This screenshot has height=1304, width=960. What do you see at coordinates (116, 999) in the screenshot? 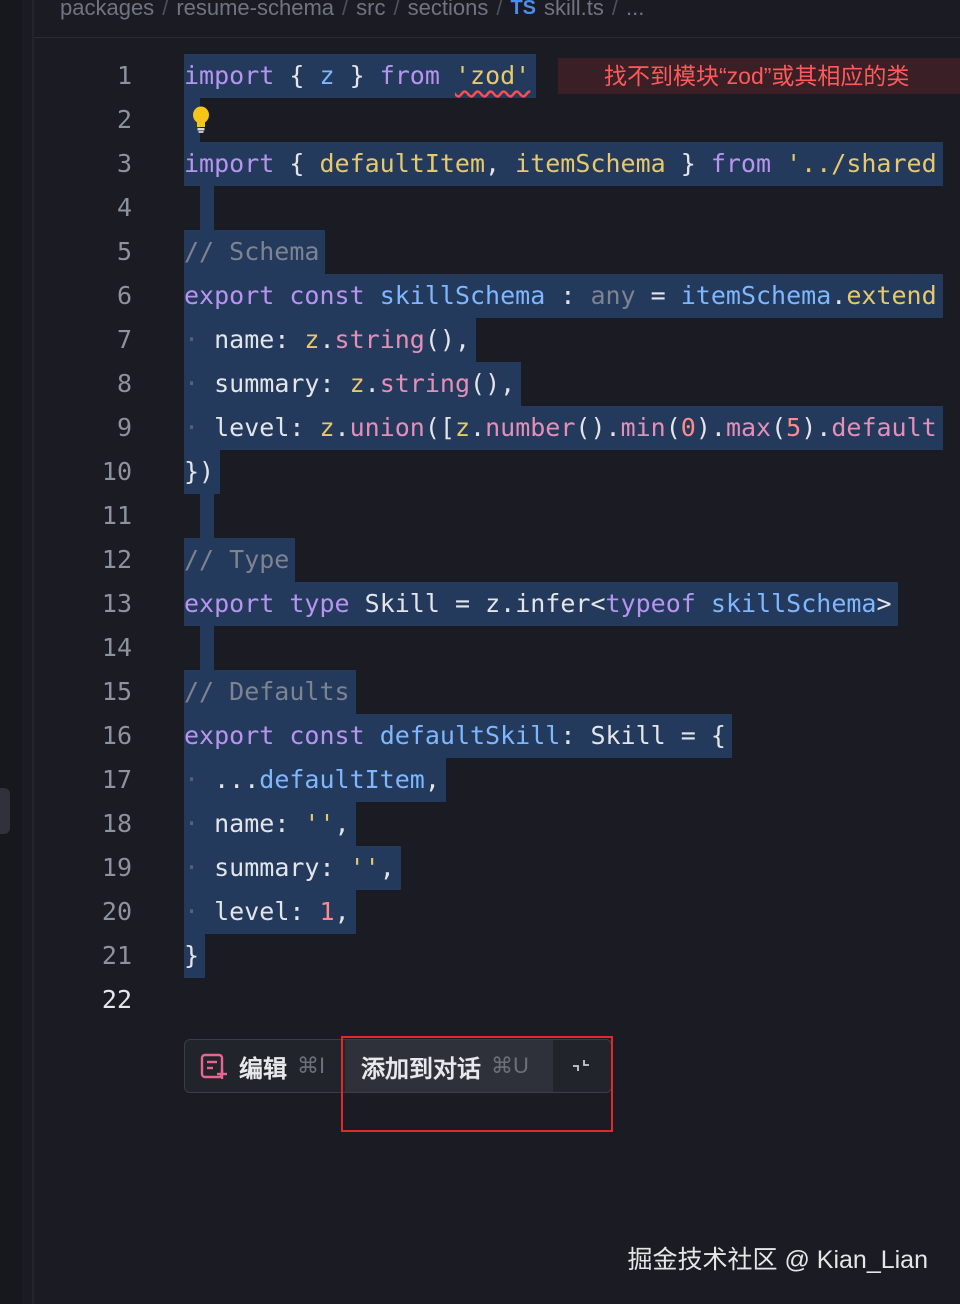
I see `line-number-active: 22` at bounding box center [116, 999].